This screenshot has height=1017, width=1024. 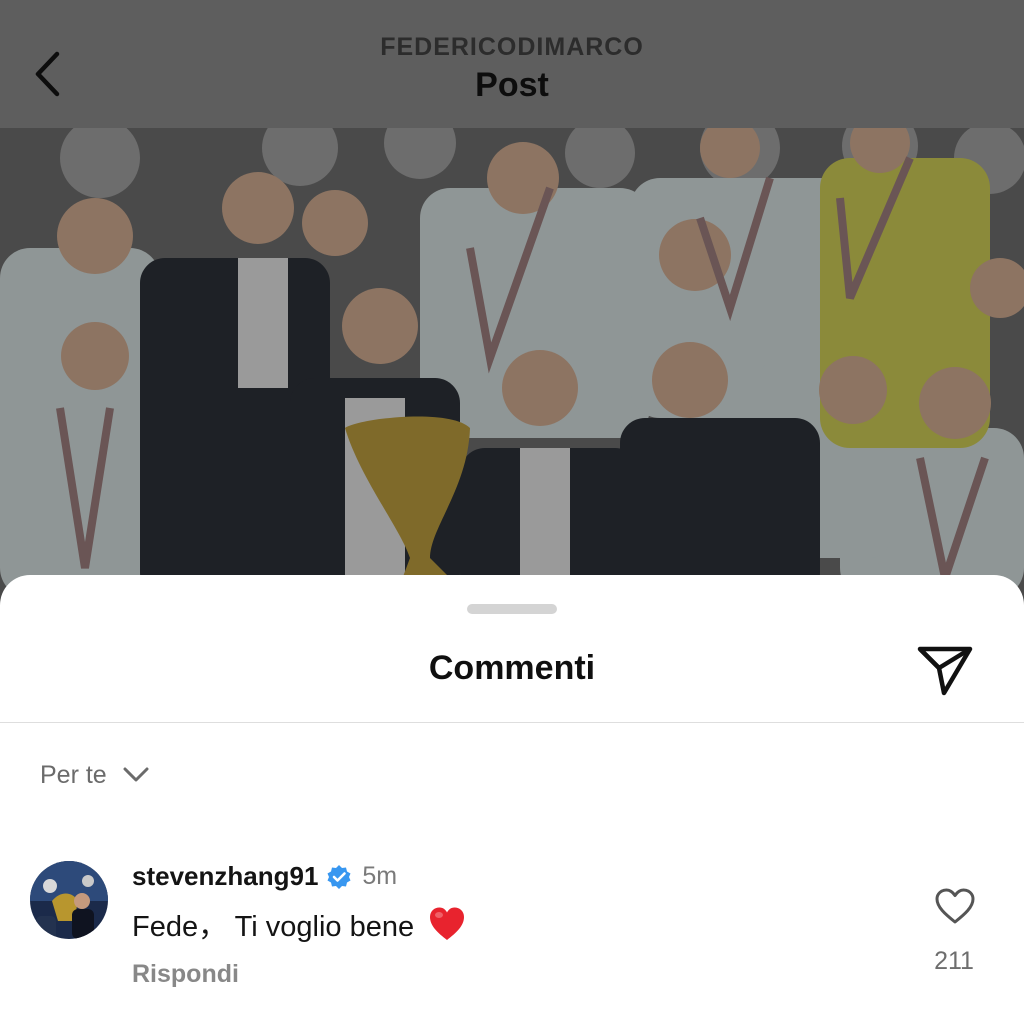 I want to click on share-button, so click(x=944, y=670).